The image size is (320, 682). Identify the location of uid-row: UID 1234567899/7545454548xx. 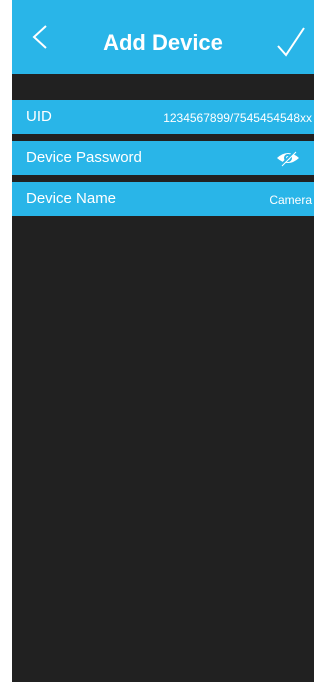
(163, 117).